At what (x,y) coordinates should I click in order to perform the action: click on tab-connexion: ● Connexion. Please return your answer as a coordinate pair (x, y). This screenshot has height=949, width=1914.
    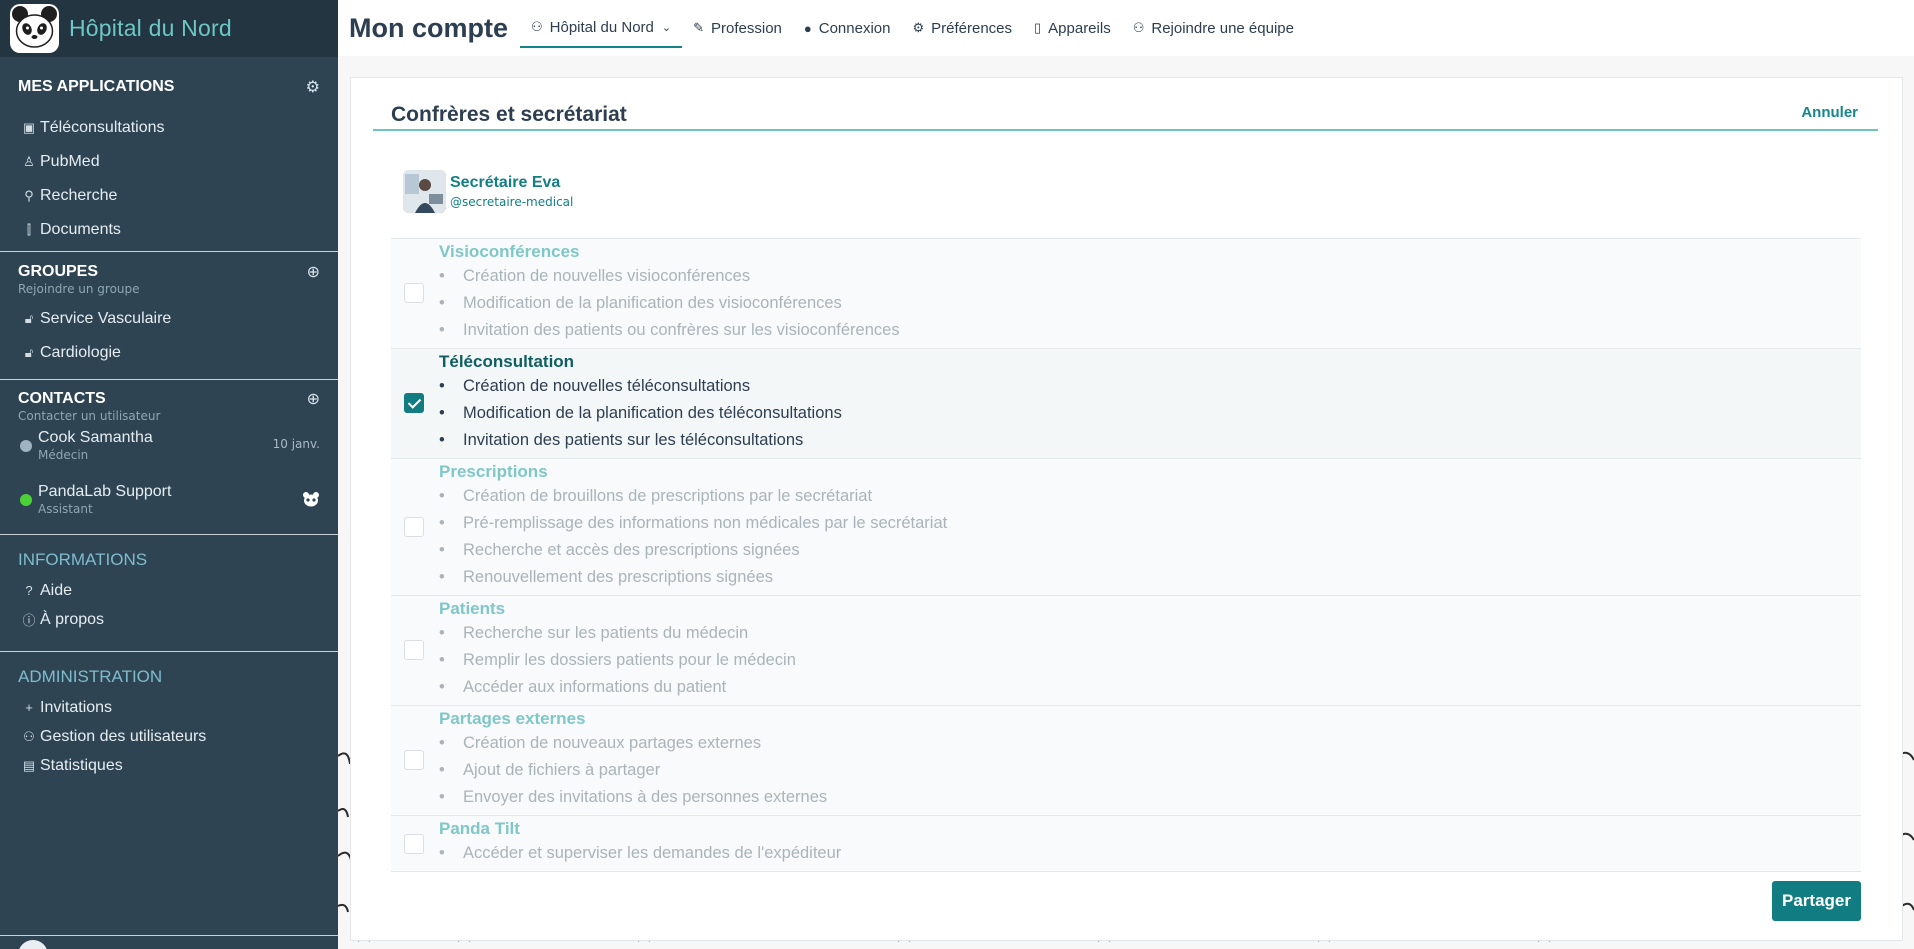
    Looking at the image, I should click on (847, 28).